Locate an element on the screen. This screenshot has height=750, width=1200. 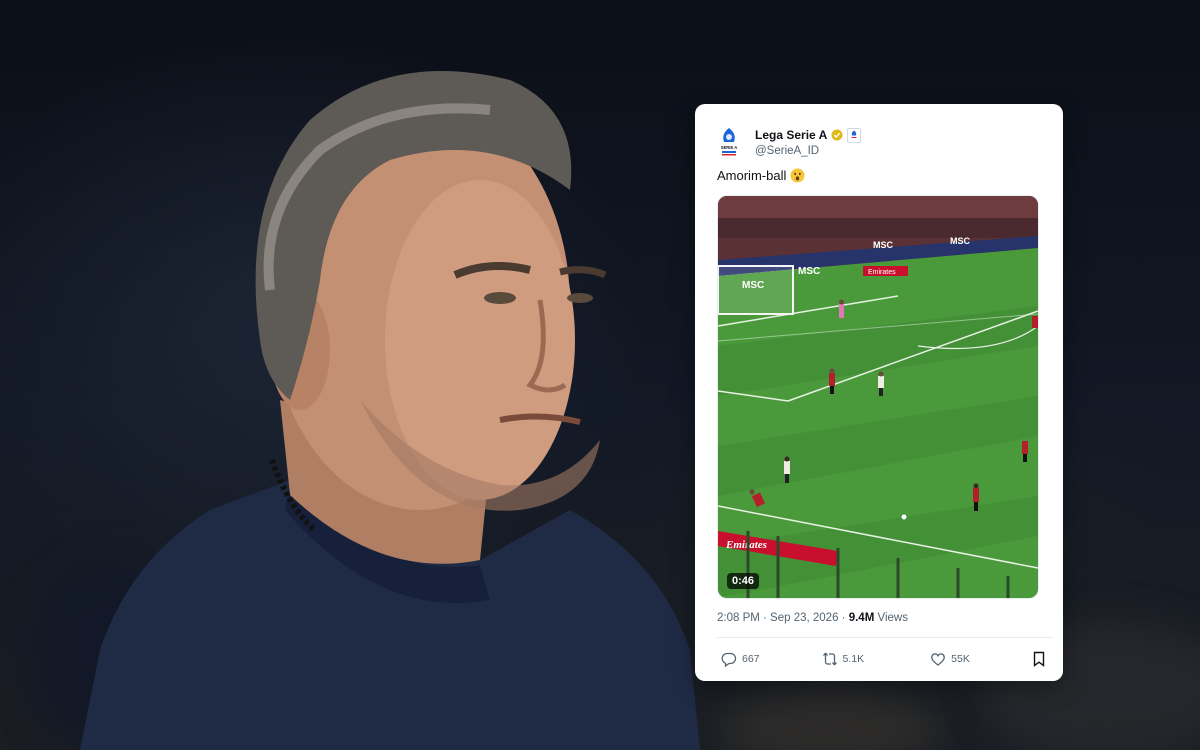
video-frame: MSC MSC MSC MSC Emirates Emirates is located at coordinates (878, 397).